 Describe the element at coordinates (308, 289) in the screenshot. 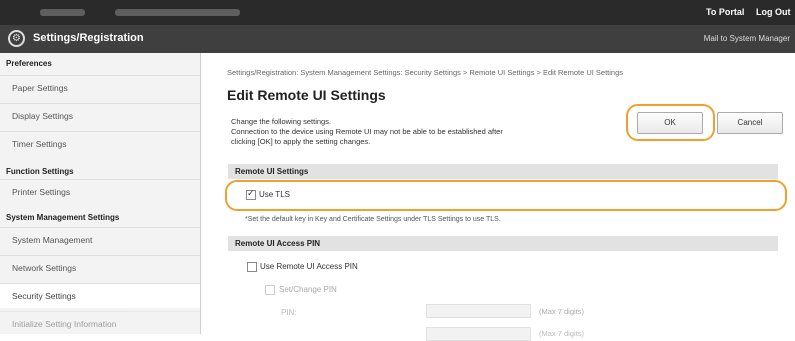

I see `set-change-pin-label: Set/Change PIN` at that location.